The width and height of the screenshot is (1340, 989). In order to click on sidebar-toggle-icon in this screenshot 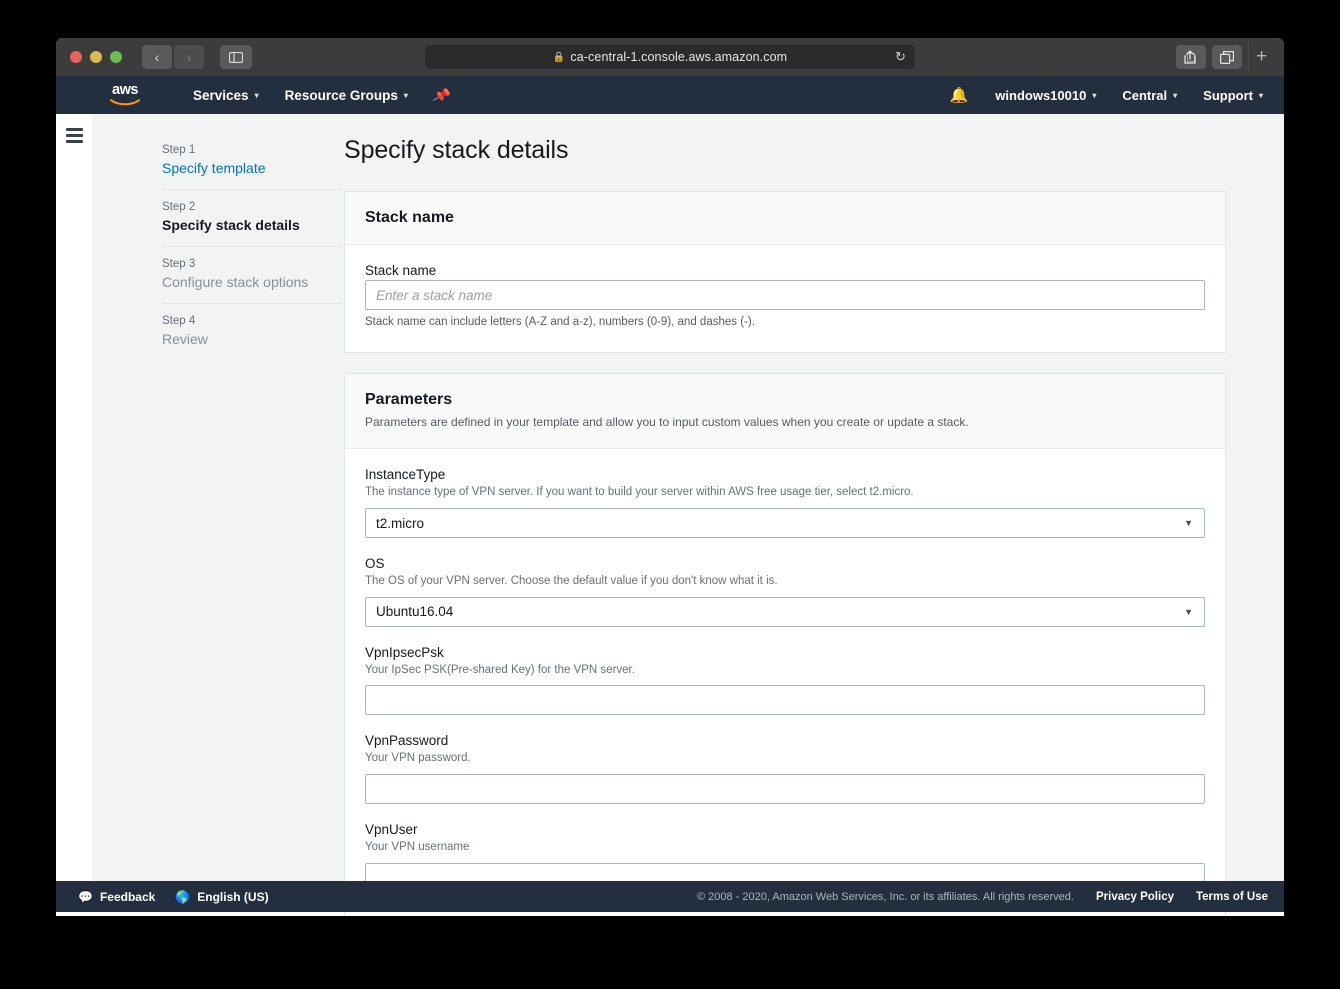, I will do `click(236, 57)`.